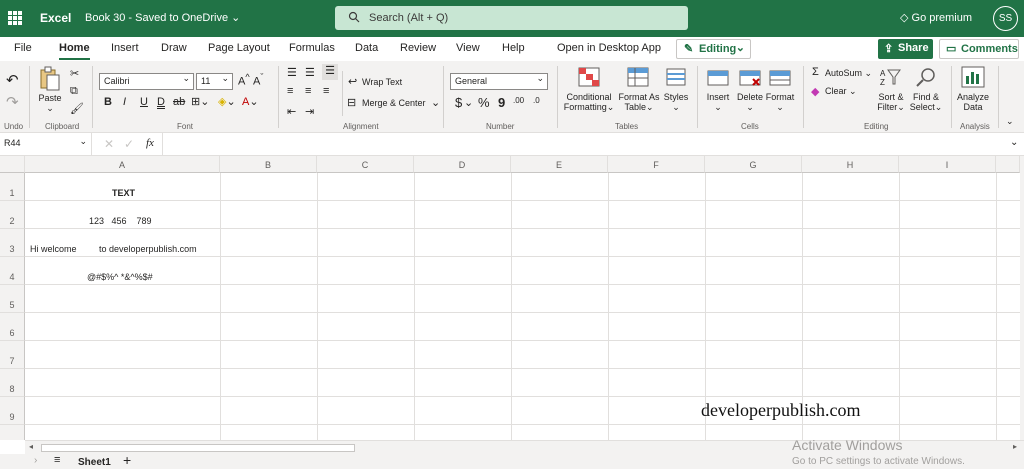  Describe the element at coordinates (484, 102) in the screenshot. I see `percent-button: %` at that location.